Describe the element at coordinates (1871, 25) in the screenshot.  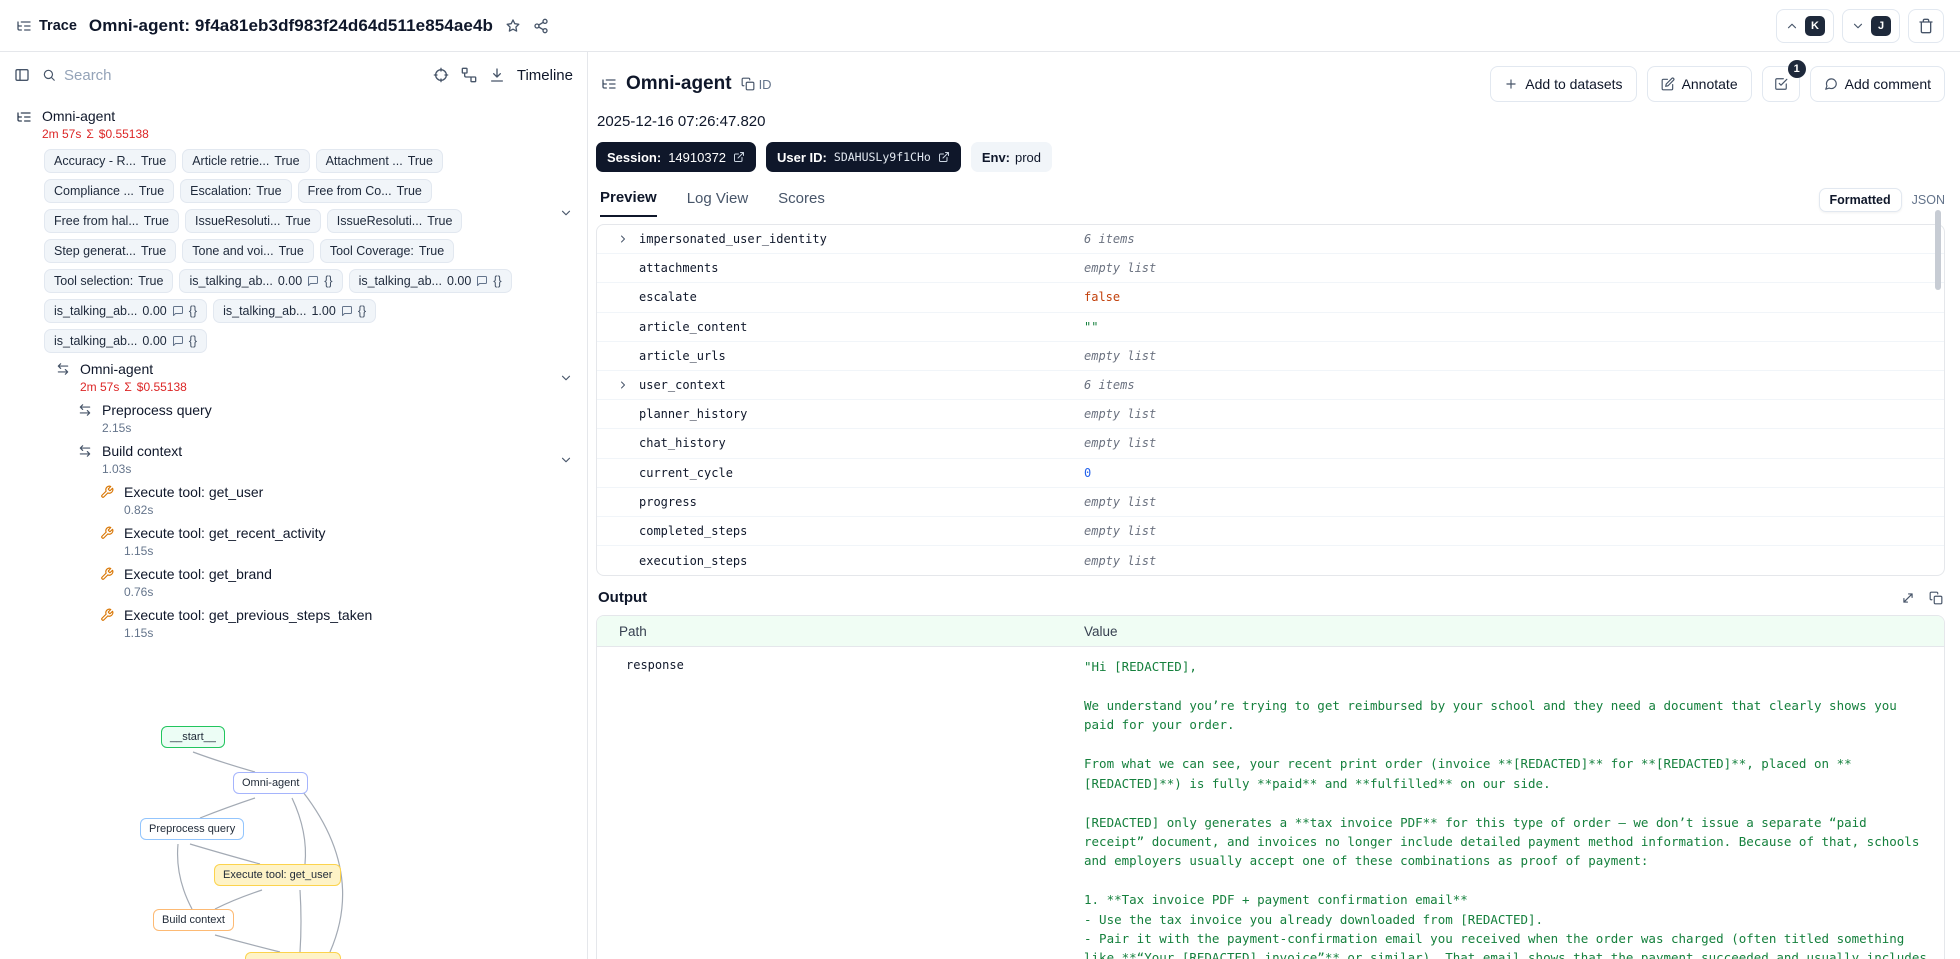
I see `next-trace-button: J` at that location.